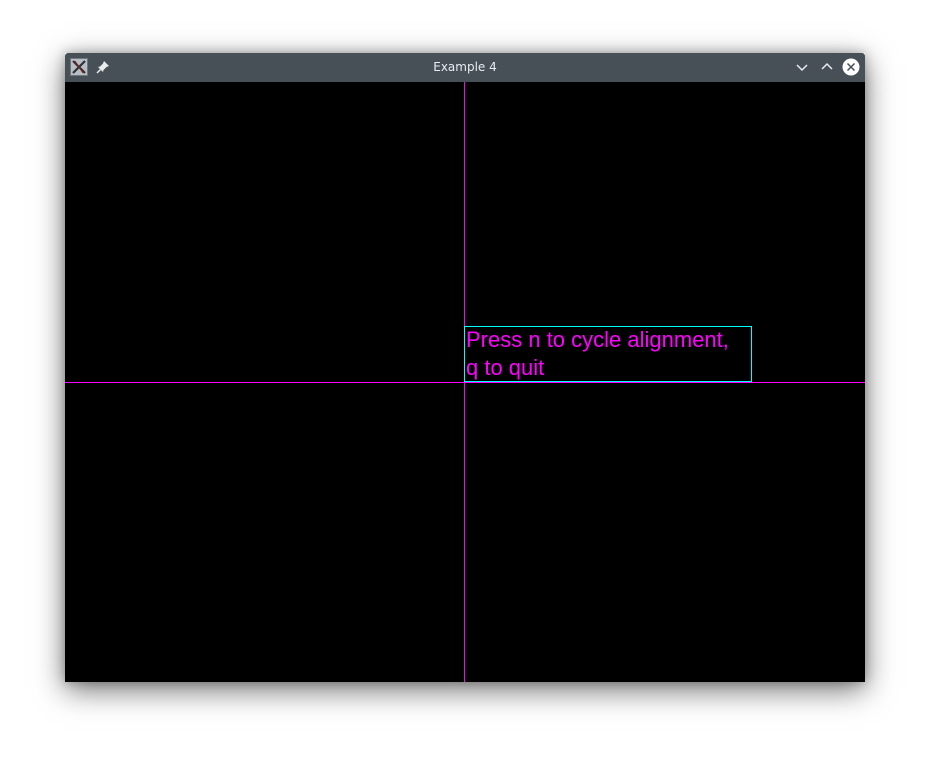 This screenshot has width=930, height=759. Describe the element at coordinates (505, 367) in the screenshot. I see `instruction-text-line-2: q to quit` at that location.